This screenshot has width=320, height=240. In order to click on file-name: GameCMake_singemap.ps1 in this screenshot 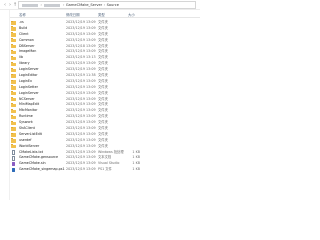, I will do `click(42, 169)`.